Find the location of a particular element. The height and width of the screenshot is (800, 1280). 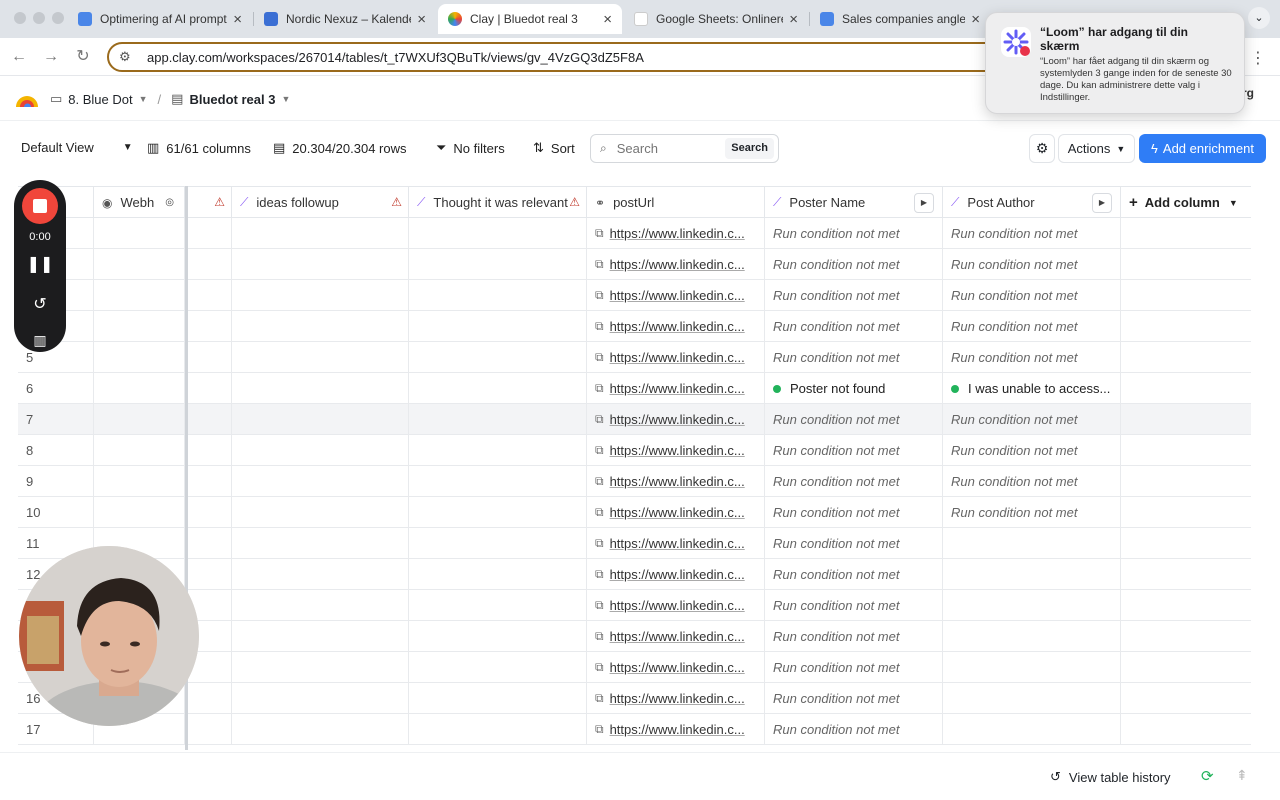

browser-tab: Google Sheets: Onlinere × is located at coordinates (716, 19).